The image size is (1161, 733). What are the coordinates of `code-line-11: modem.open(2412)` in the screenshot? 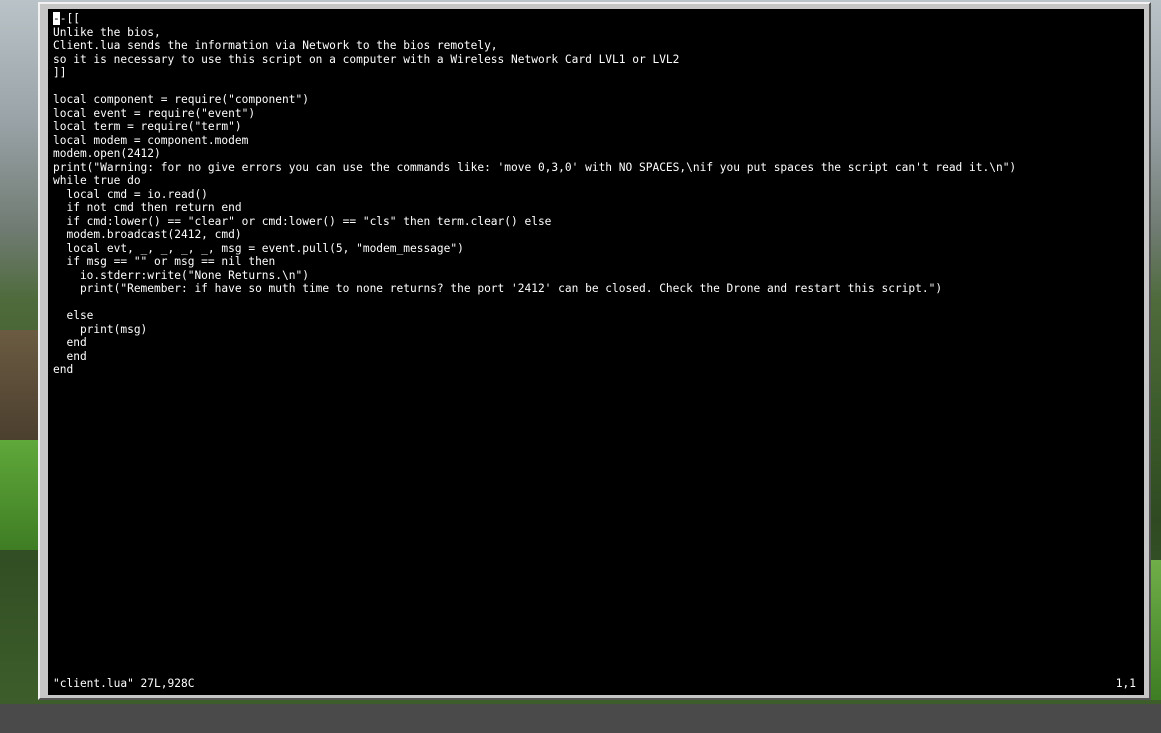 It's located at (534, 154).